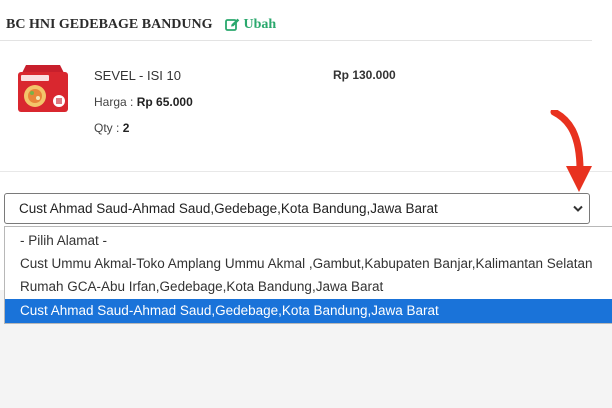 The height and width of the screenshot is (408, 612). What do you see at coordinates (260, 24) in the screenshot?
I see `edit-label: Ubah` at bounding box center [260, 24].